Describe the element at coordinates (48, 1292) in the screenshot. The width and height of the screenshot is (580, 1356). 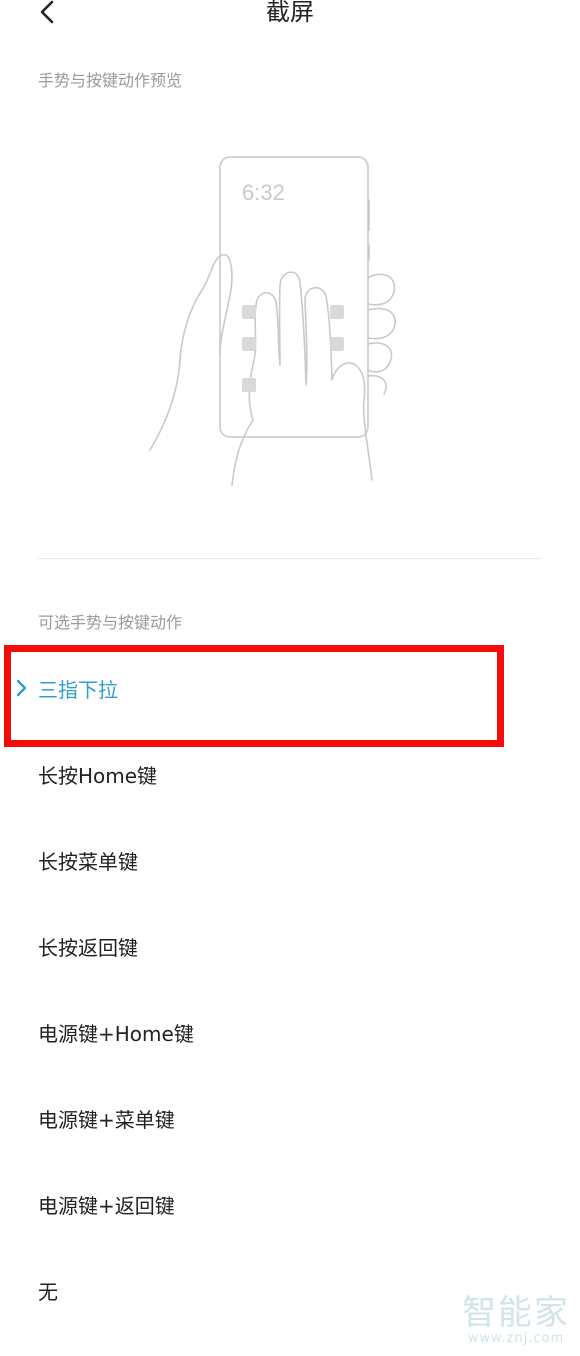
I see `option-label: 无` at that location.